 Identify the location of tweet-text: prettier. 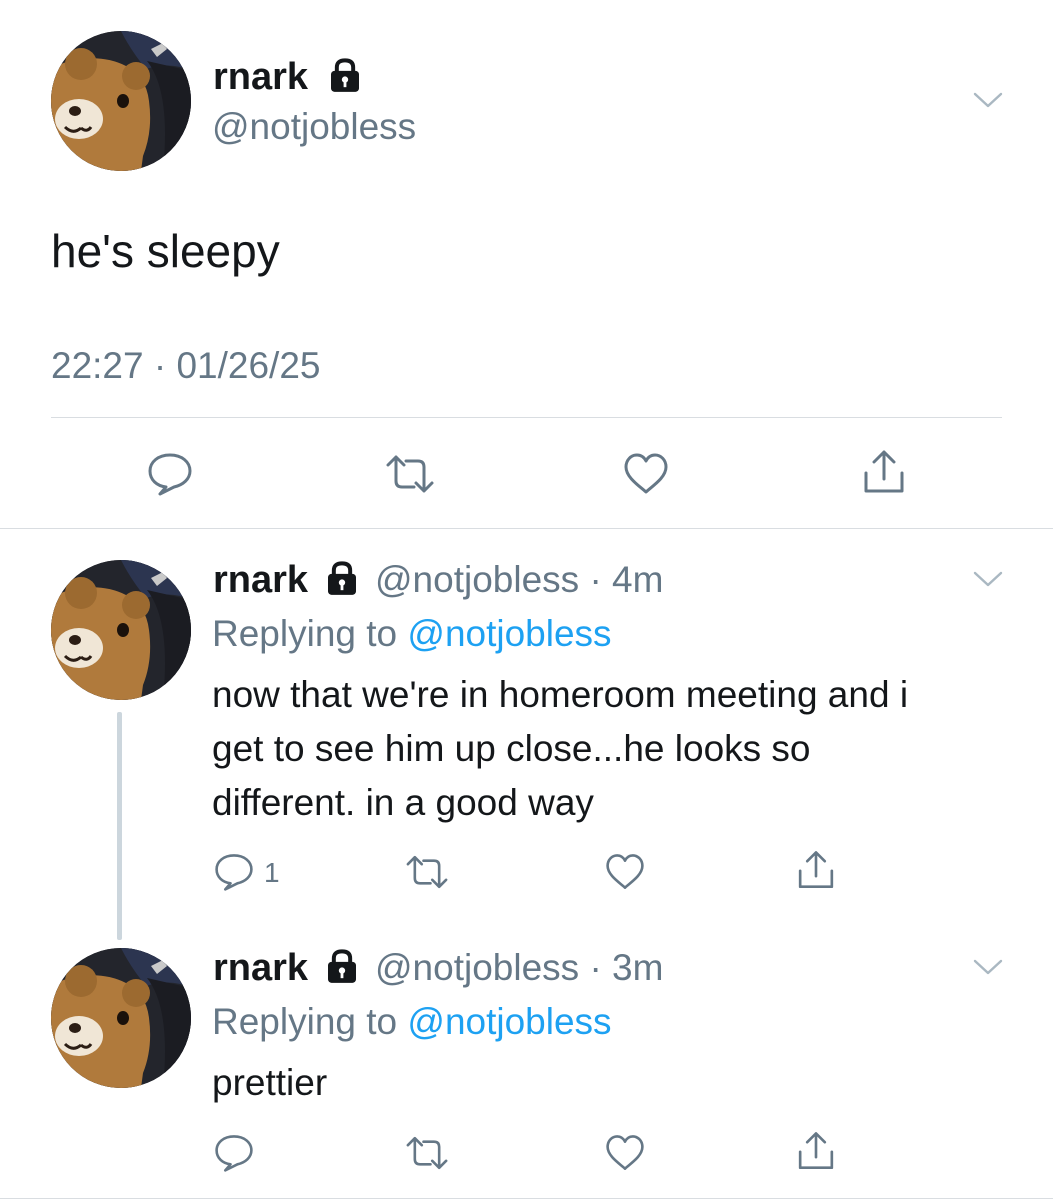
(612, 1083).